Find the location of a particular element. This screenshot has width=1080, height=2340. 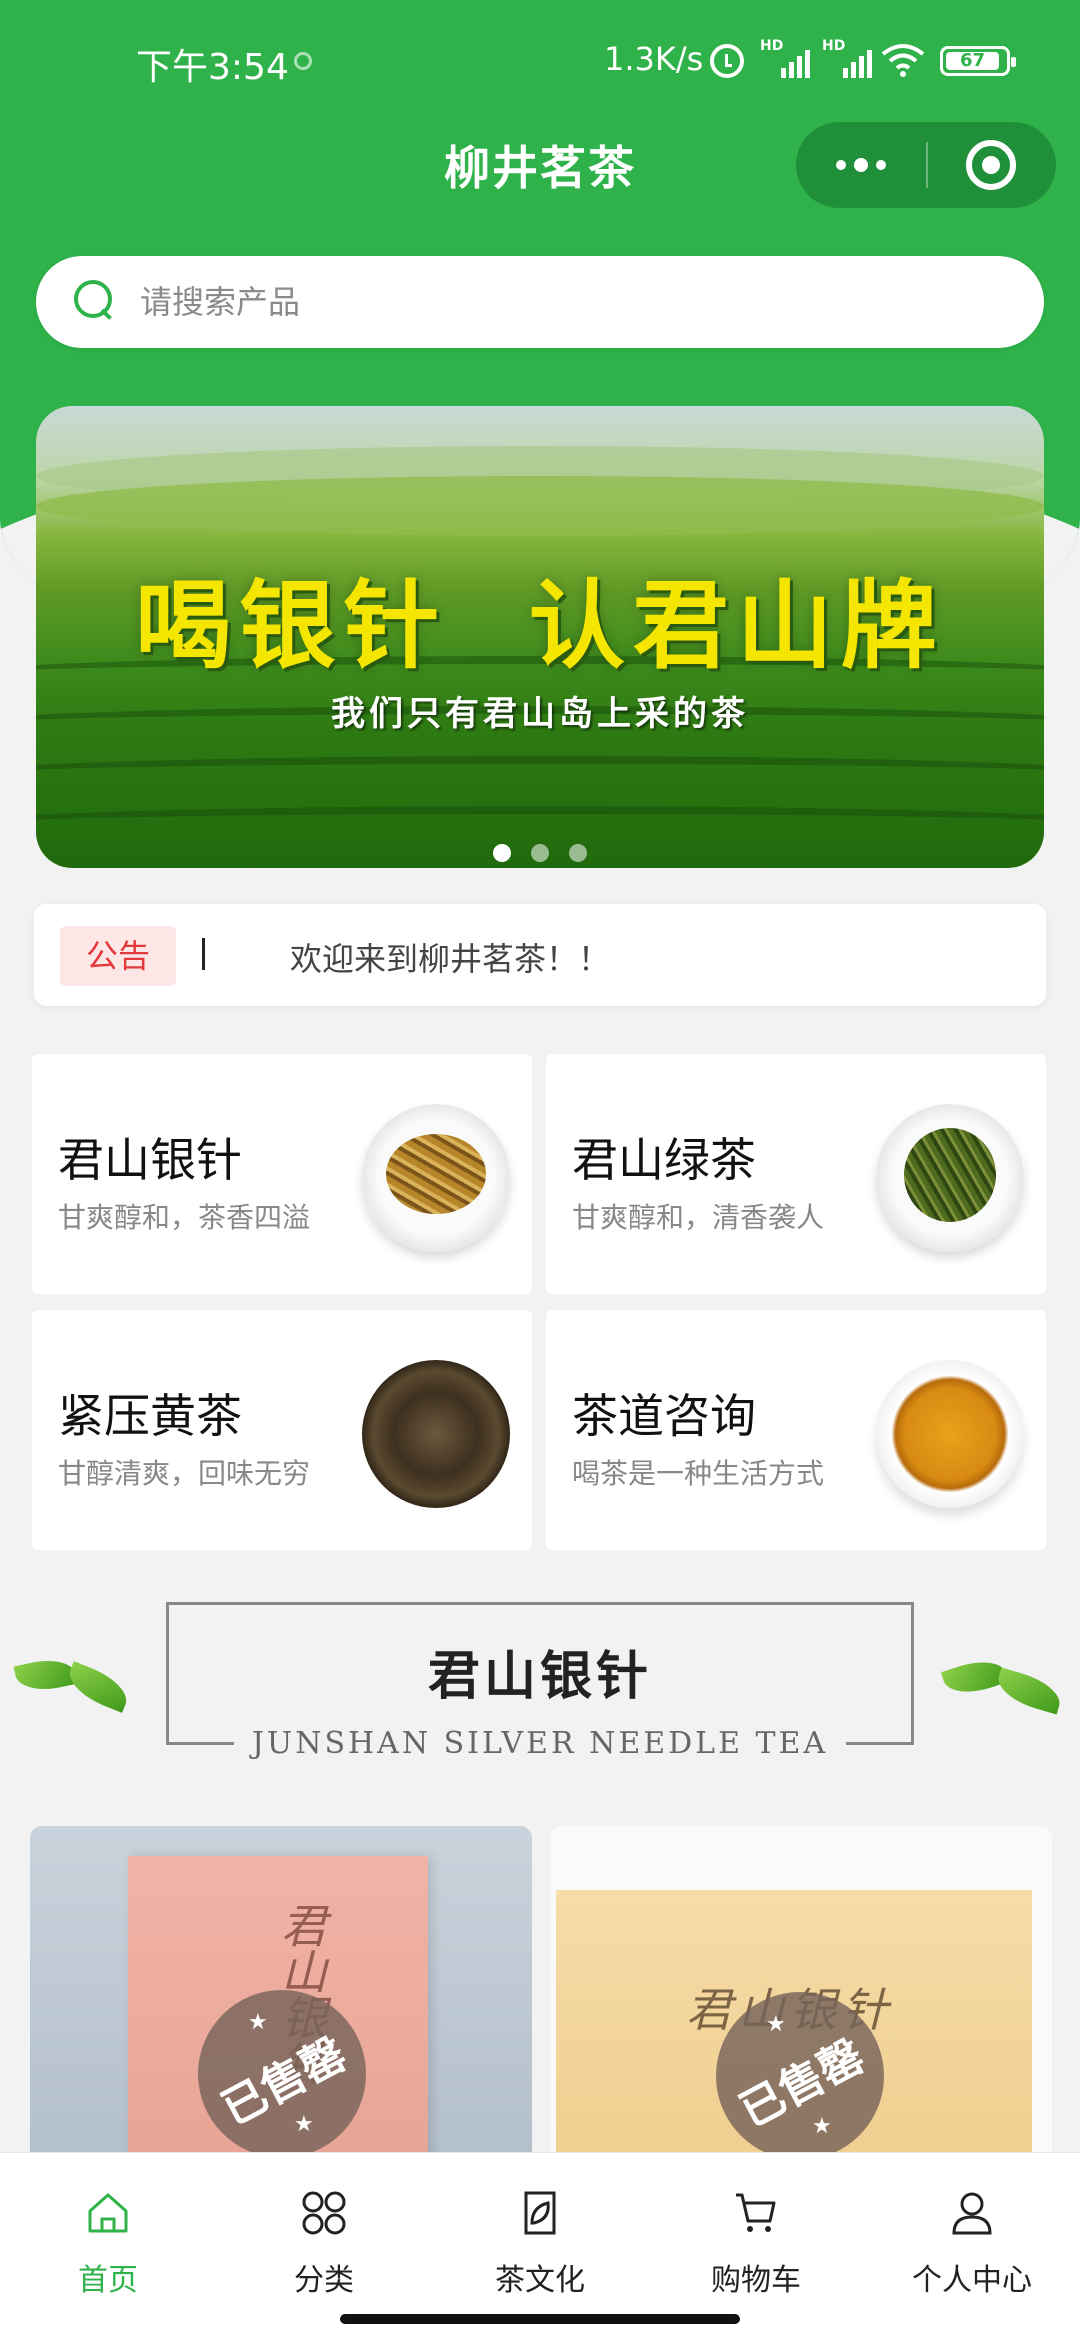

category-desc: 甘醇清爽，回味无穷 is located at coordinates (184, 1473).